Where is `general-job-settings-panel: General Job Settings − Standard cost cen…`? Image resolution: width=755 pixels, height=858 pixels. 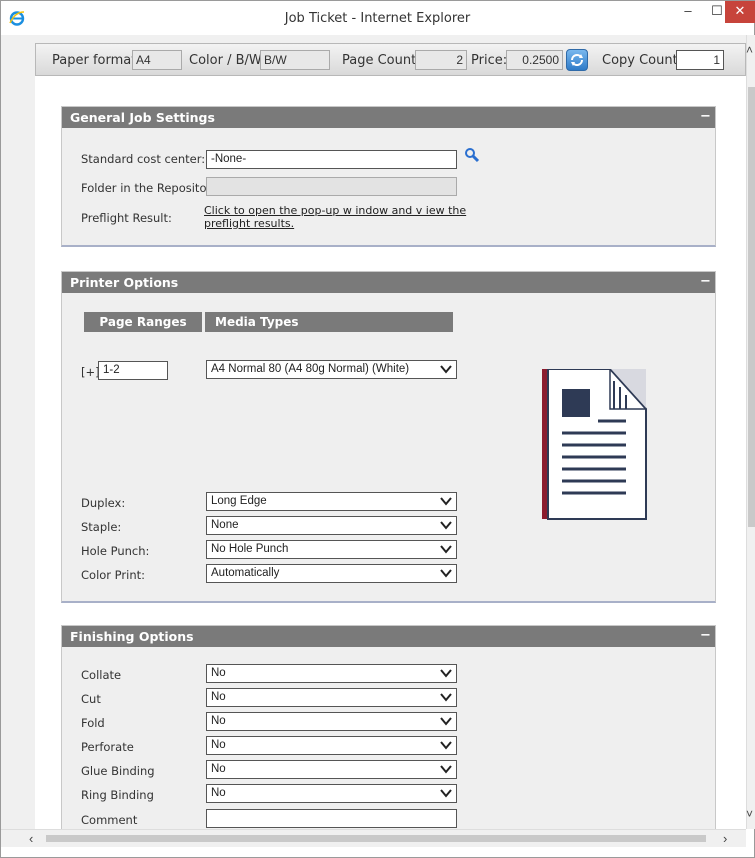
general-job-settings-panel: General Job Settings − Standard cost cen… is located at coordinates (388, 176).